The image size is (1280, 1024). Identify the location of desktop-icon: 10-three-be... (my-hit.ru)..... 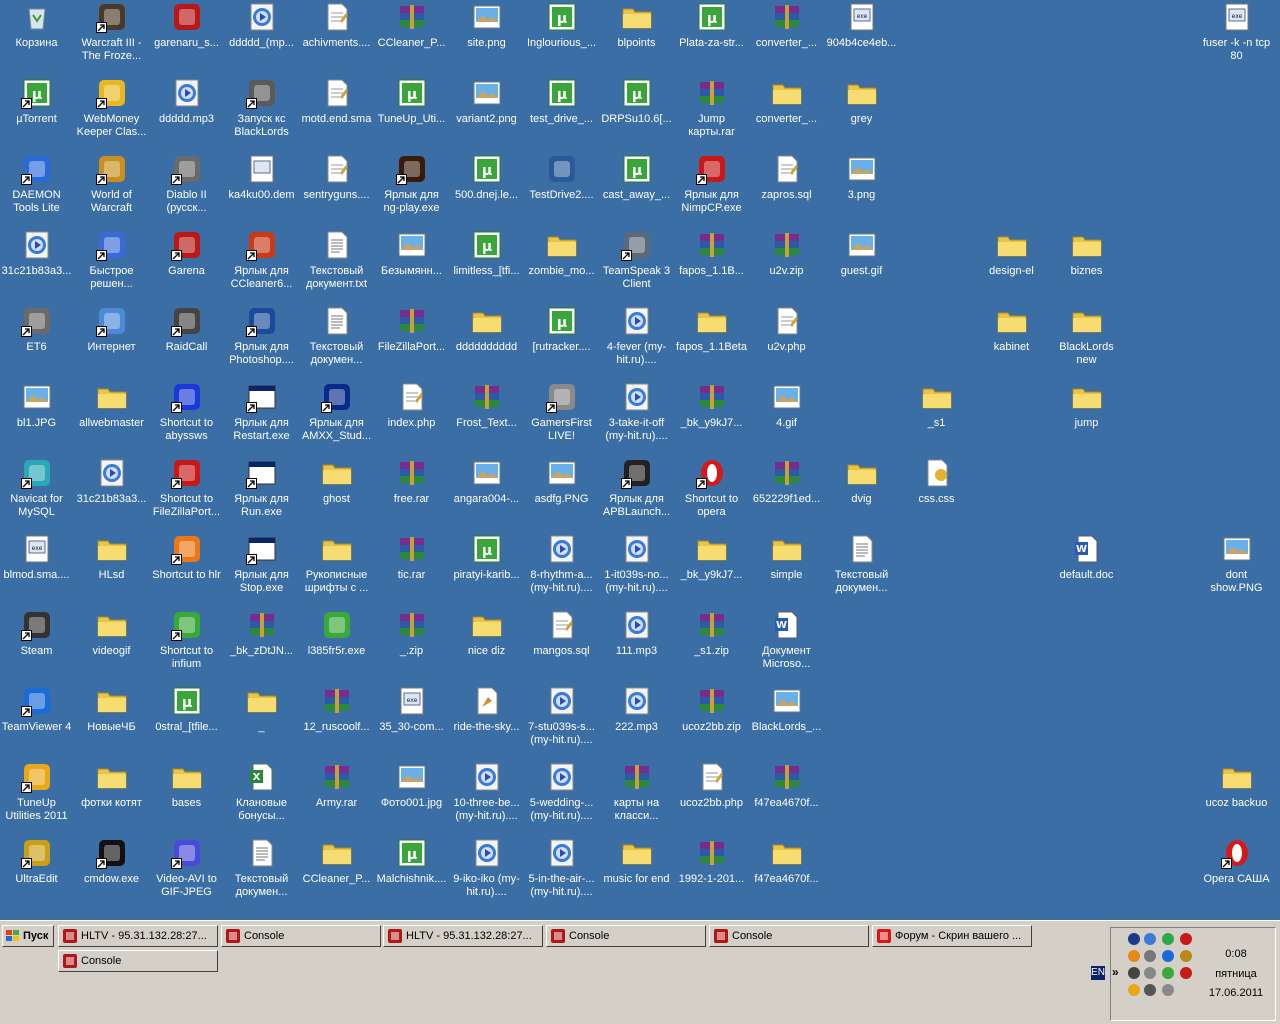
(486, 798).